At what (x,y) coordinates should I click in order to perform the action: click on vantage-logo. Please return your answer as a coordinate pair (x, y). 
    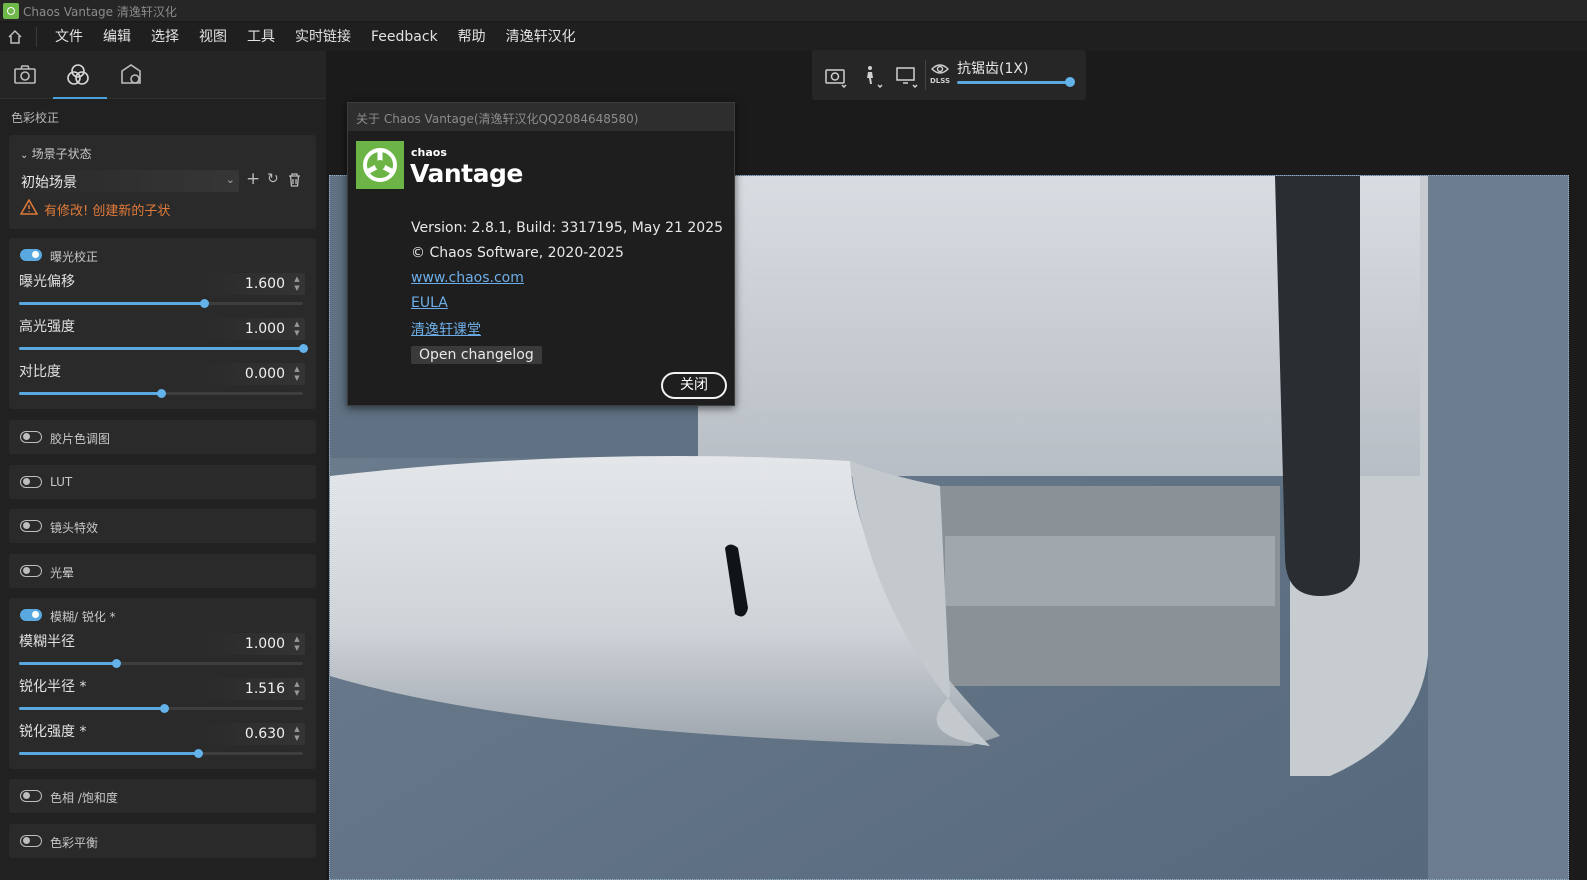
    Looking at the image, I should click on (380, 165).